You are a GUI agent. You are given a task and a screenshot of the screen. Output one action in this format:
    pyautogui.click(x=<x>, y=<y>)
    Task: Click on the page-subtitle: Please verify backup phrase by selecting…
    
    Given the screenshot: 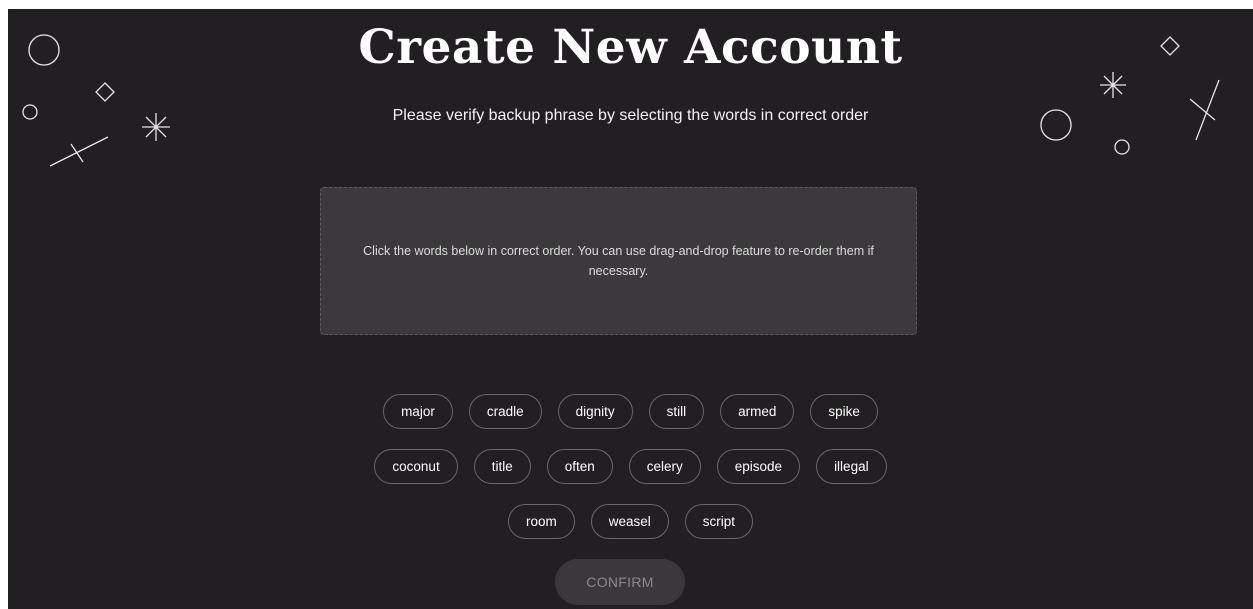 What is the action you would take?
    pyautogui.click(x=630, y=115)
    